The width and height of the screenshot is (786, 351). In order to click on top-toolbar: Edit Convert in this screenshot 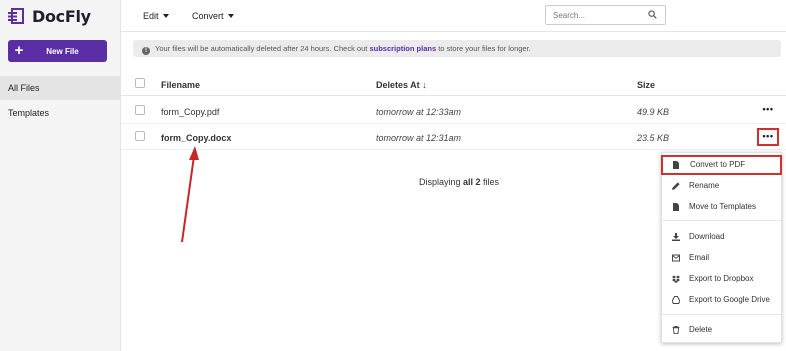, I will do `click(453, 16)`.